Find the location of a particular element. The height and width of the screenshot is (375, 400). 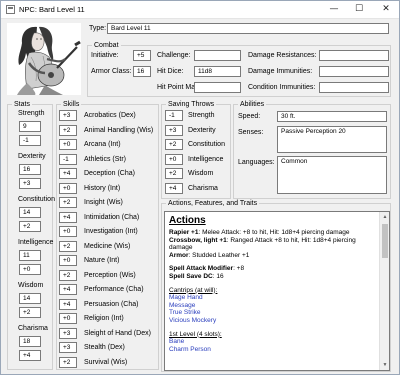

hit-dice-field: 11d8 is located at coordinates (217, 71).